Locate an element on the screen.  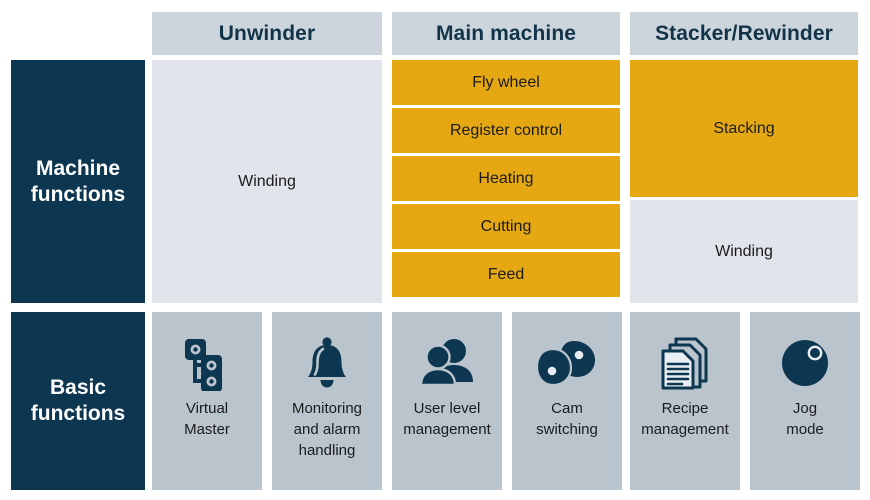
basic-function-card-cam-switching: Cam switching is located at coordinates (567, 401).